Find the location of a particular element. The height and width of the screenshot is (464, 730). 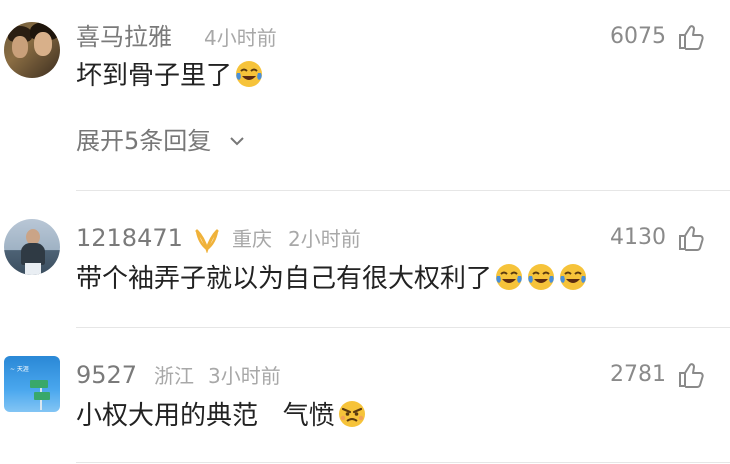

comment-text: 带个袖弄子就以为自己有很大权利了 is located at coordinates (332, 279).